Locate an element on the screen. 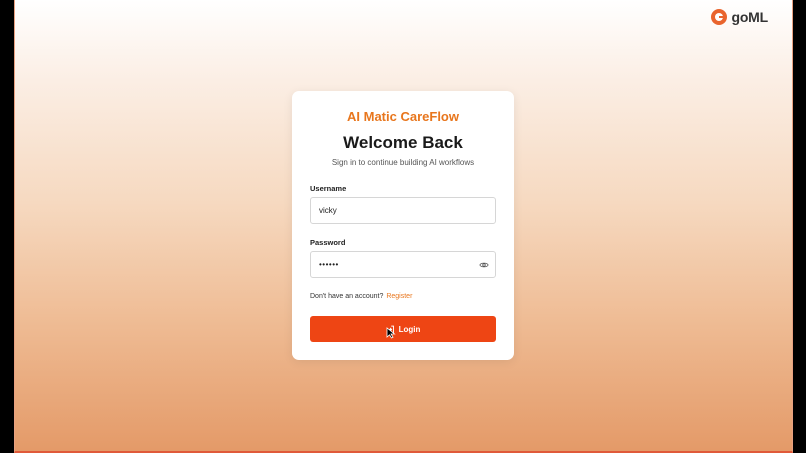  username-input is located at coordinates (403, 210).